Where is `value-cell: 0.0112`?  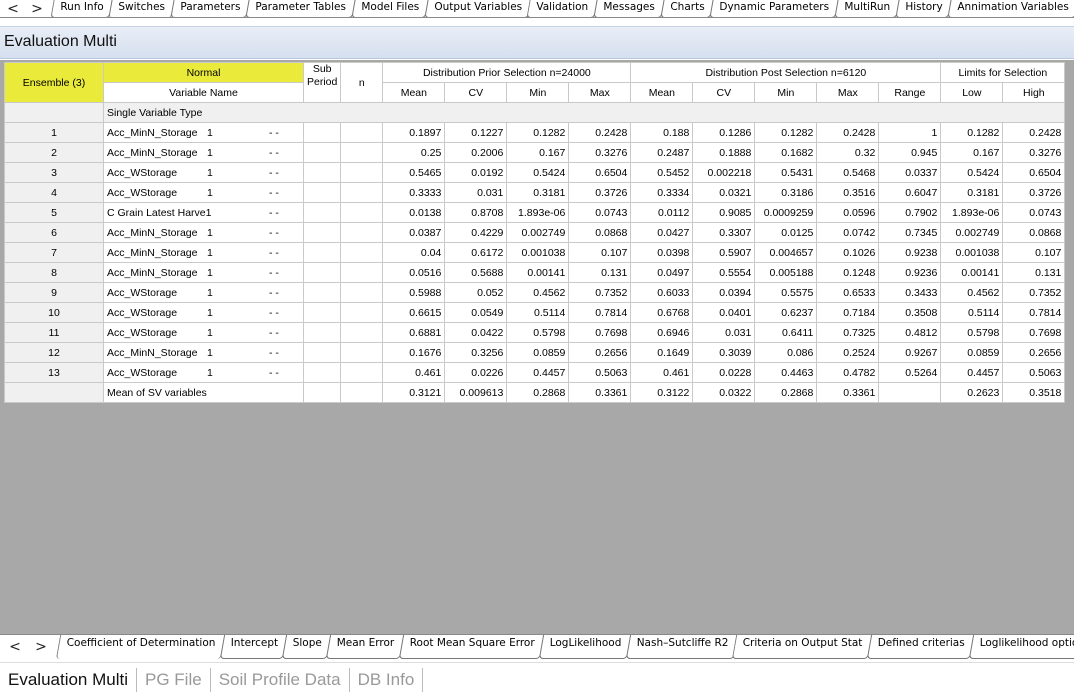
value-cell: 0.0112 is located at coordinates (662, 212).